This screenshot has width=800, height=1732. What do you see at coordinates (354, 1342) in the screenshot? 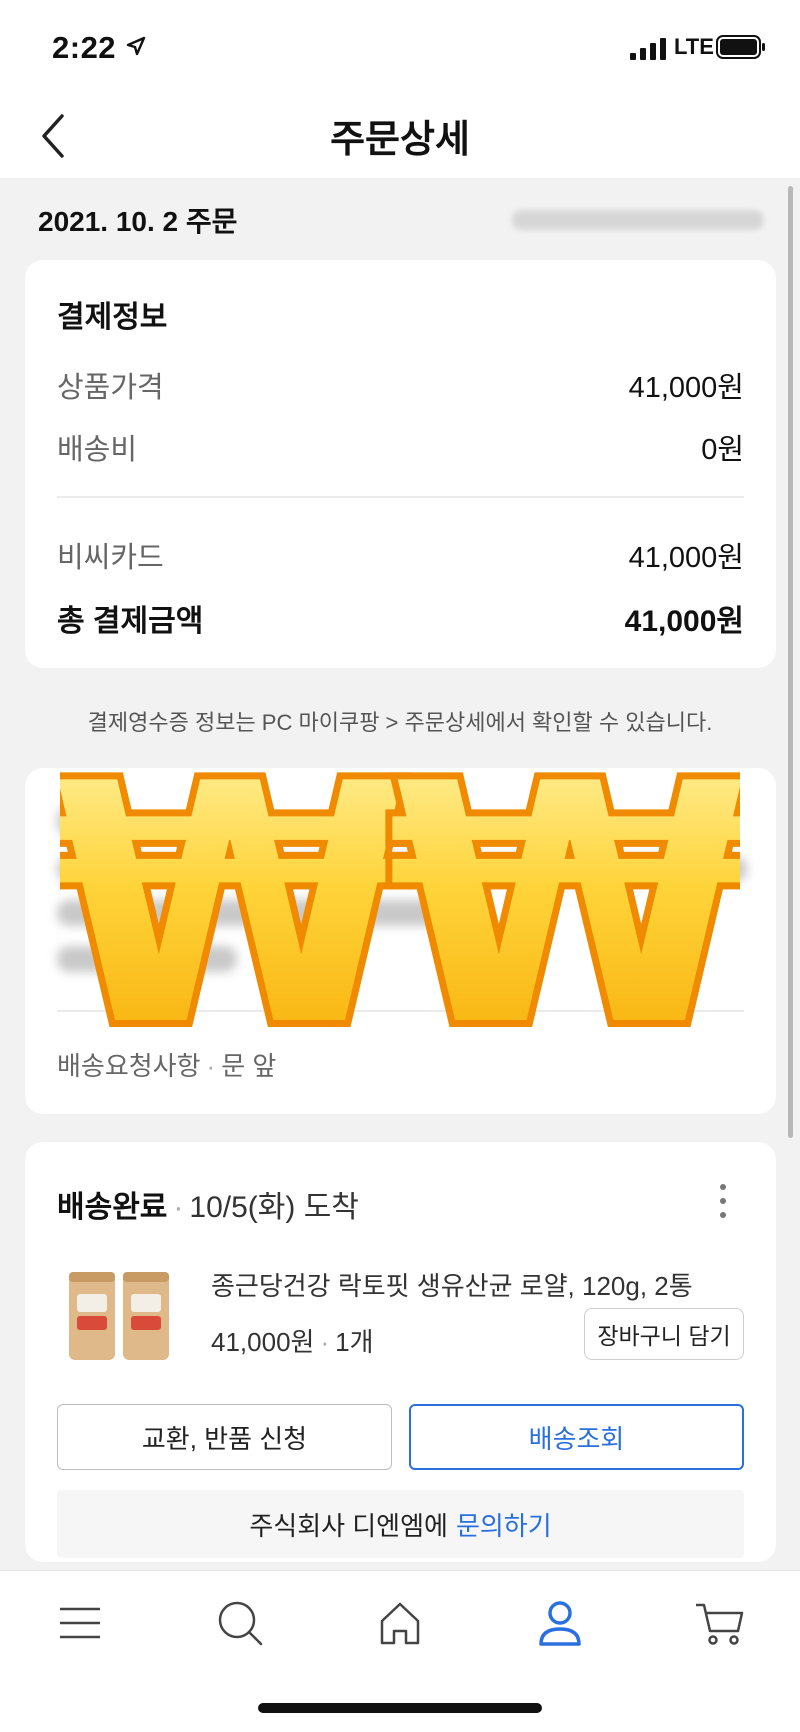
I see `product-quantity: 1개` at bounding box center [354, 1342].